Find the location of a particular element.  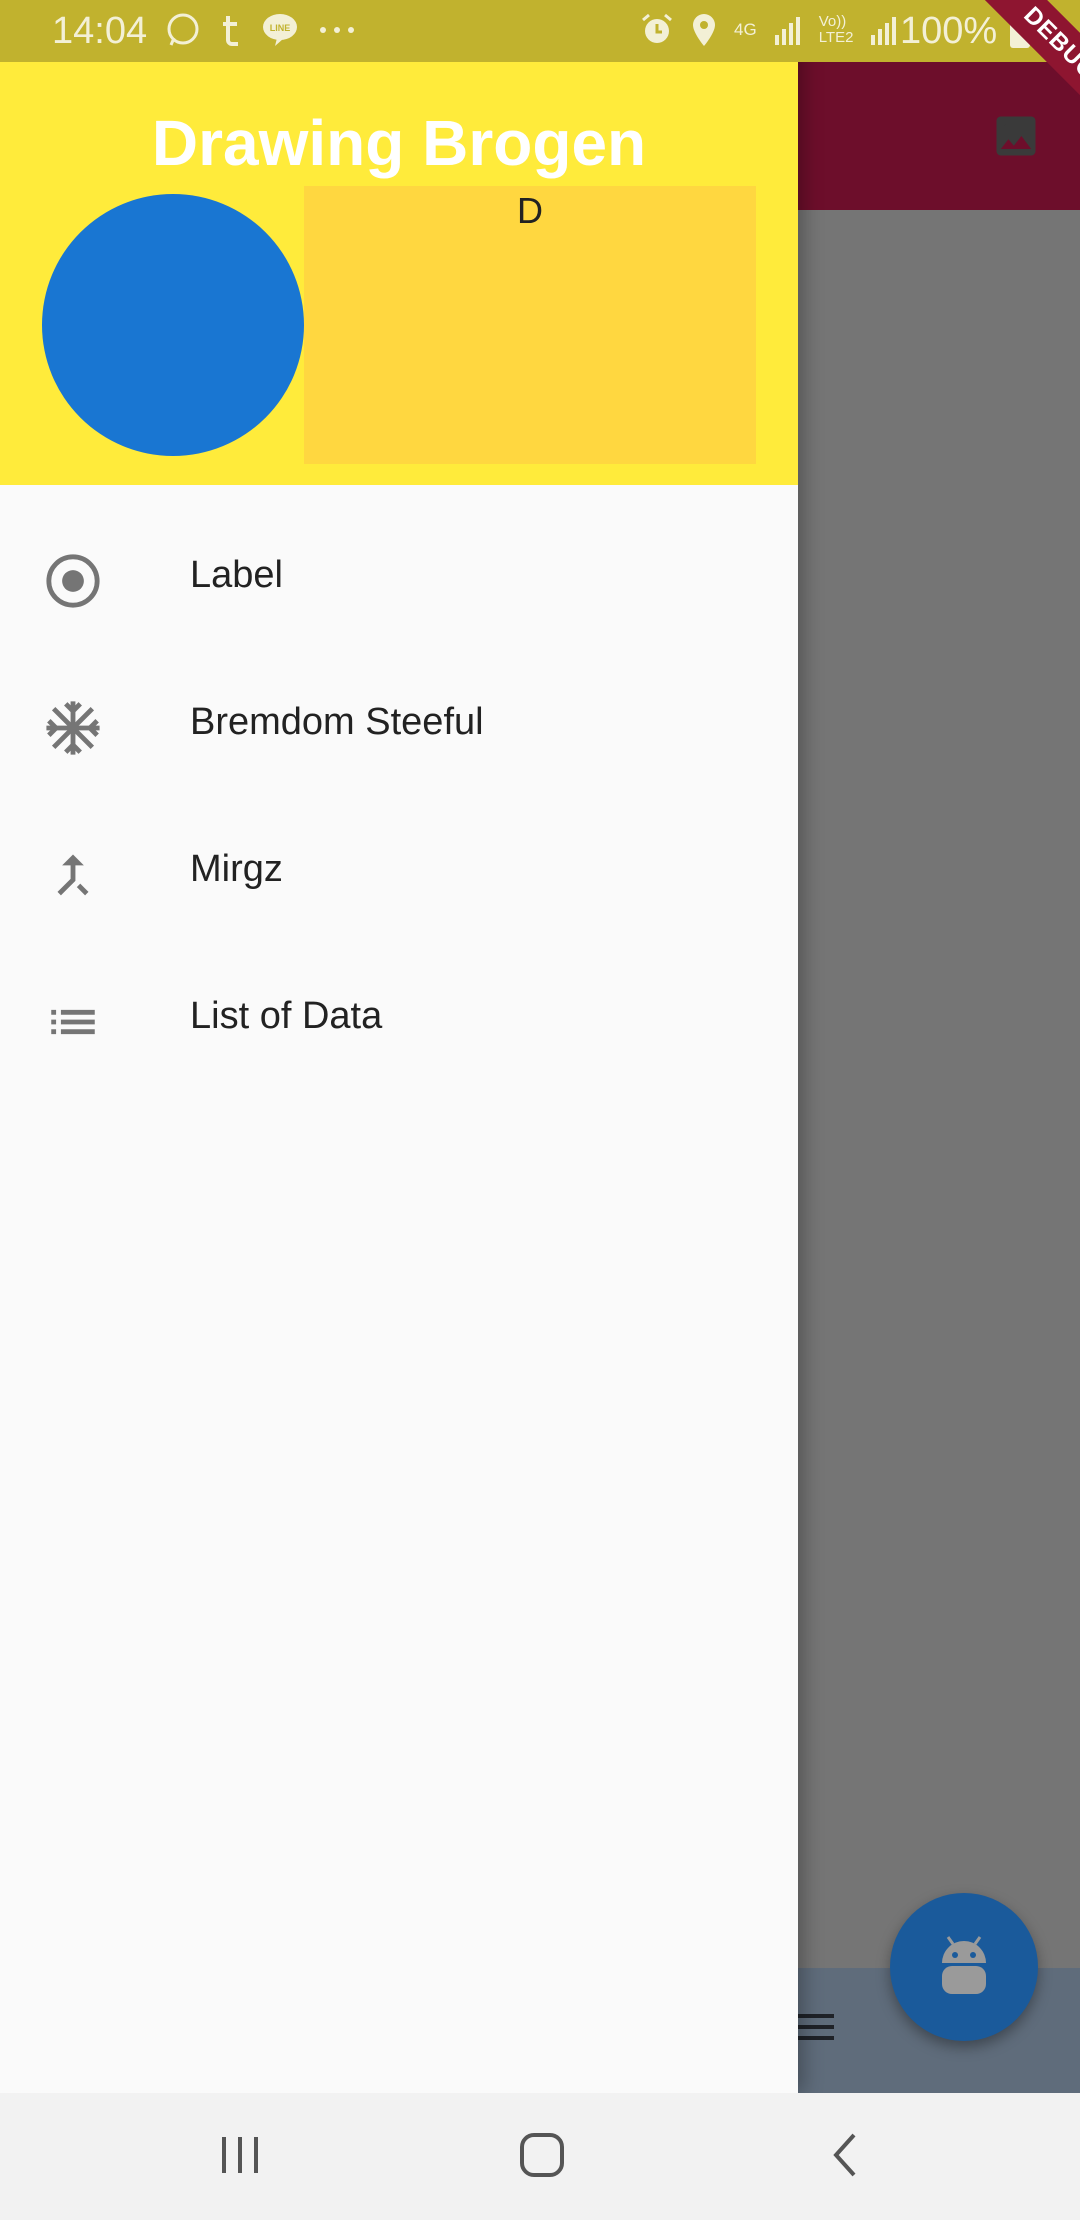

volte-text: Vo)) is located at coordinates (832, 21).